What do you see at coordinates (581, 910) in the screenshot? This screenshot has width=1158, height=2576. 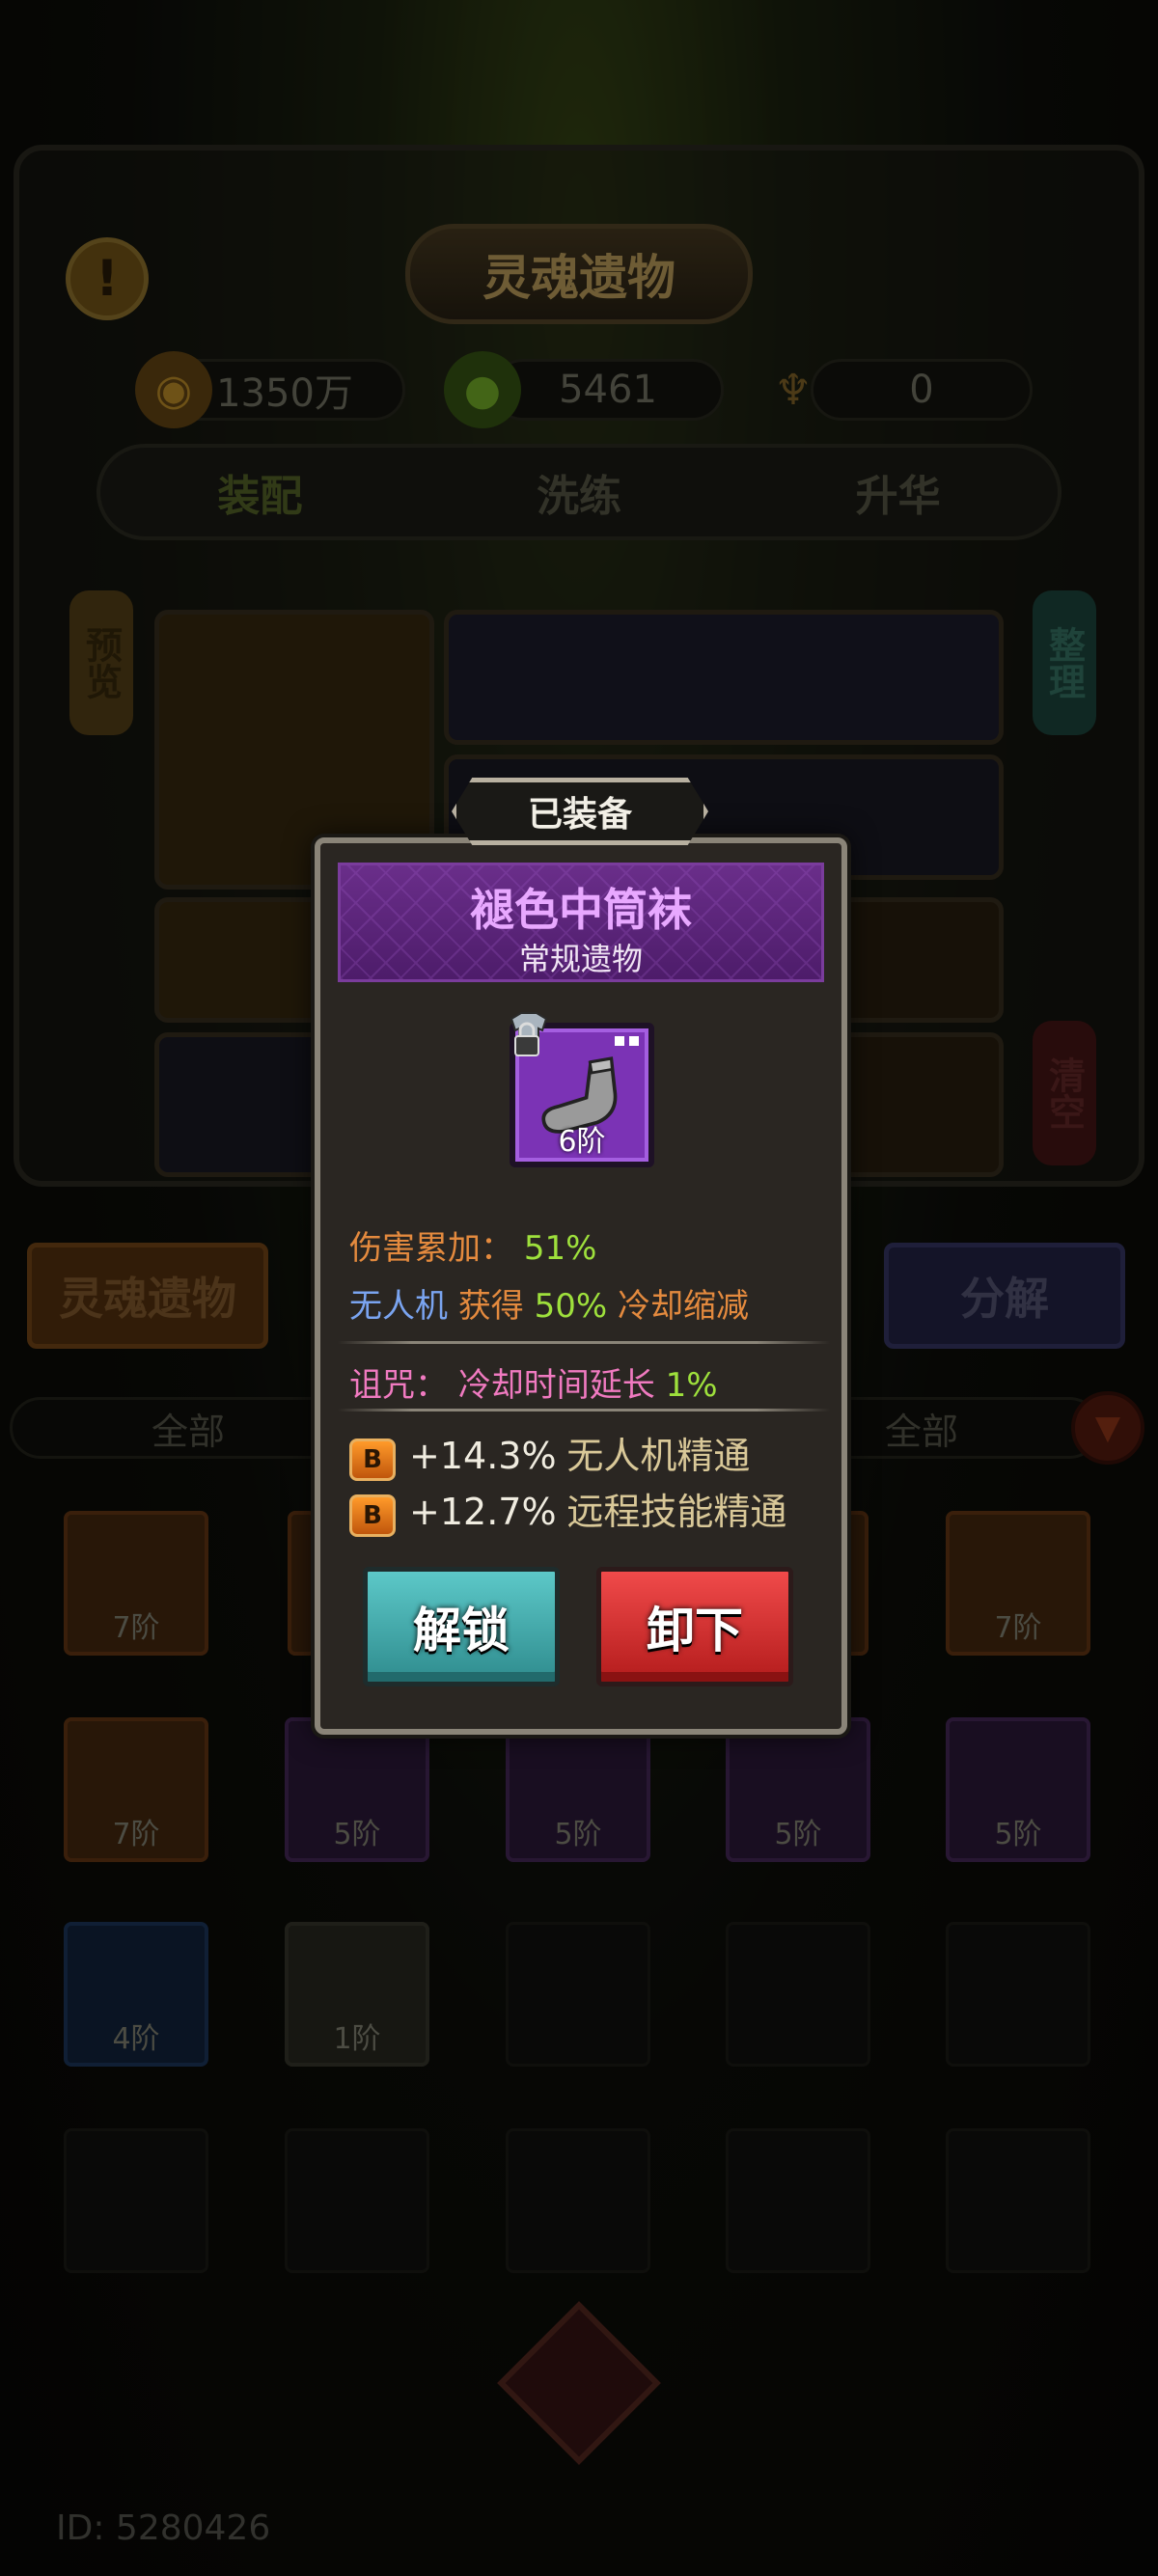 I see `item-name: 褪色中筒袜` at bounding box center [581, 910].